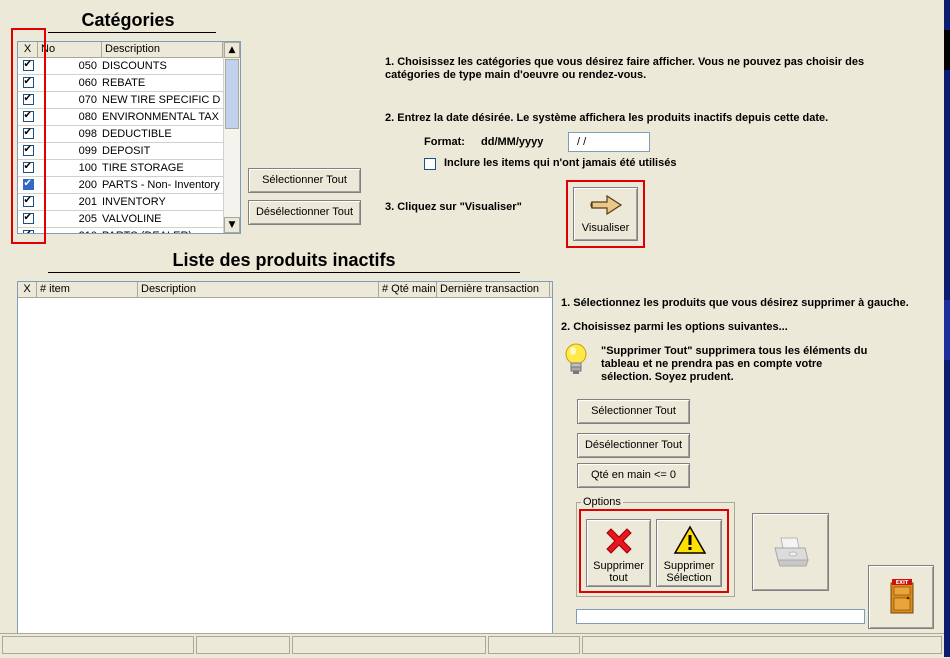 This screenshot has width=950, height=658. What do you see at coordinates (134, 202) in the screenshot?
I see `category-description: INVENTORY` at bounding box center [134, 202].